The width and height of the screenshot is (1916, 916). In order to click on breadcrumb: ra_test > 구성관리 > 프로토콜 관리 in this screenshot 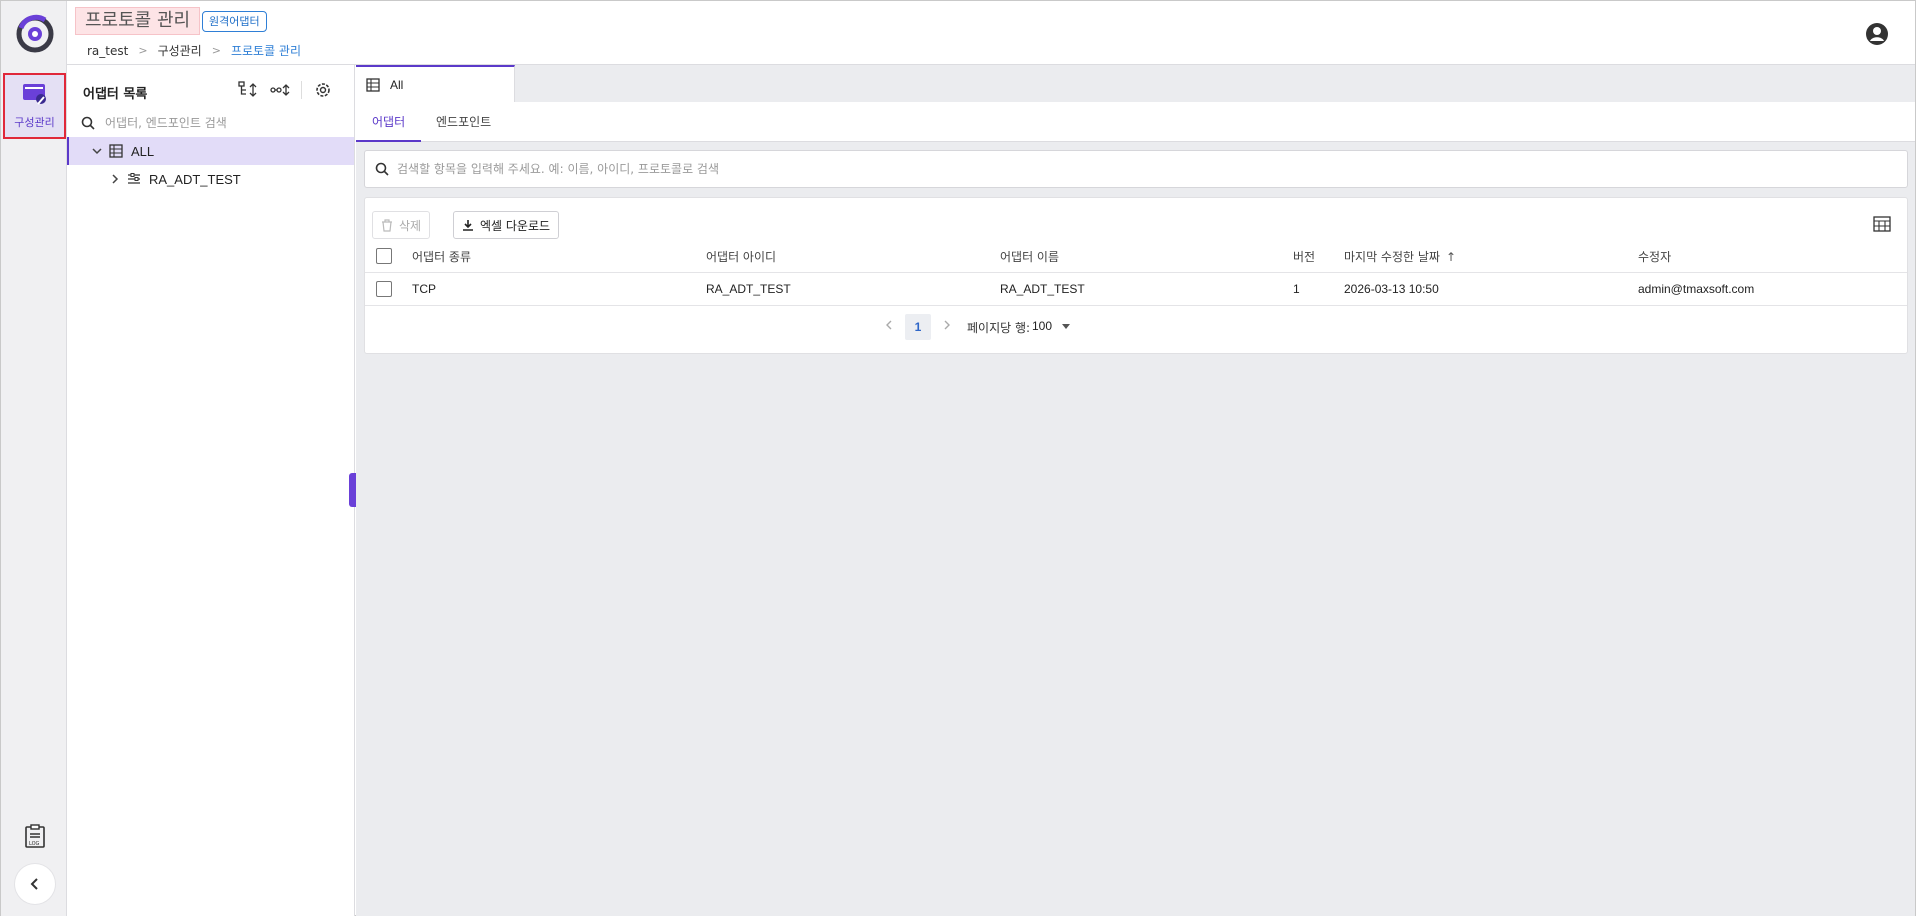, I will do `click(194, 50)`.